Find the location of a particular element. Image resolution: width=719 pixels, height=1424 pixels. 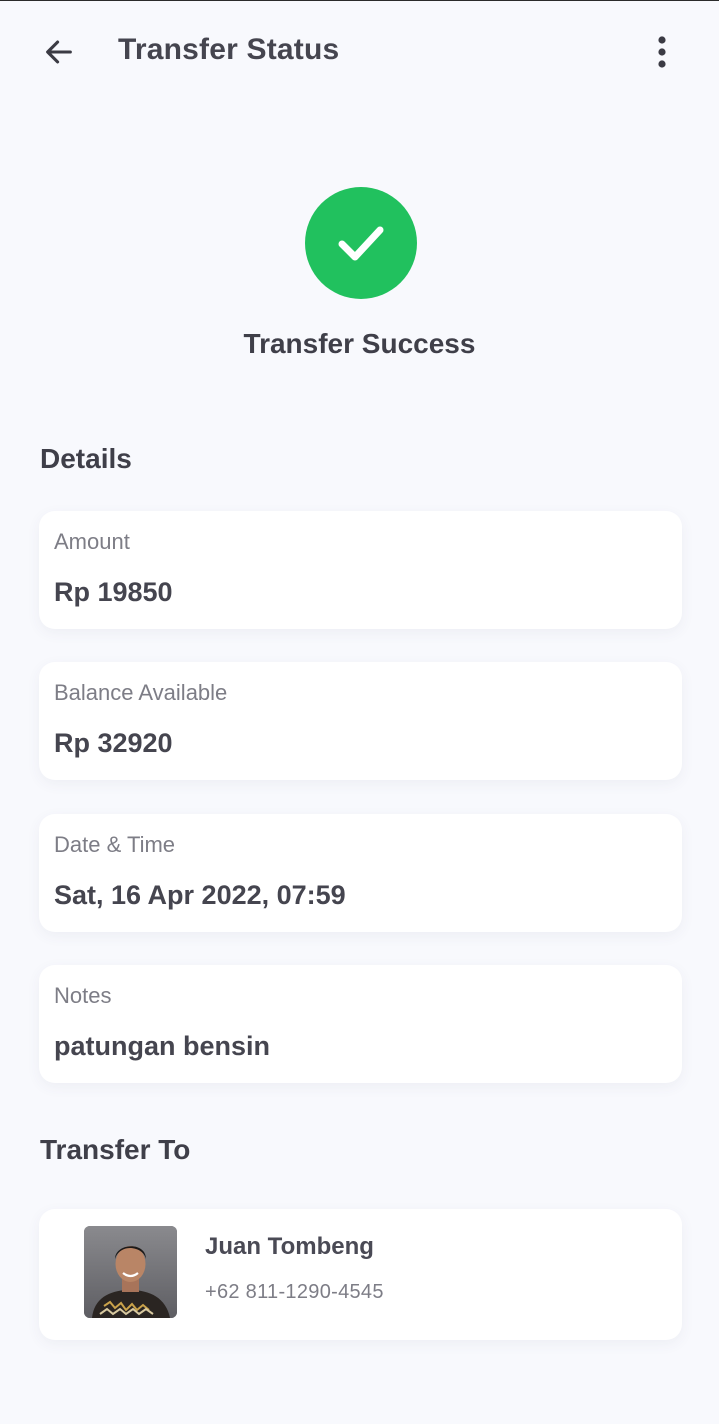

more-vertical-icon is located at coordinates (662, 52).